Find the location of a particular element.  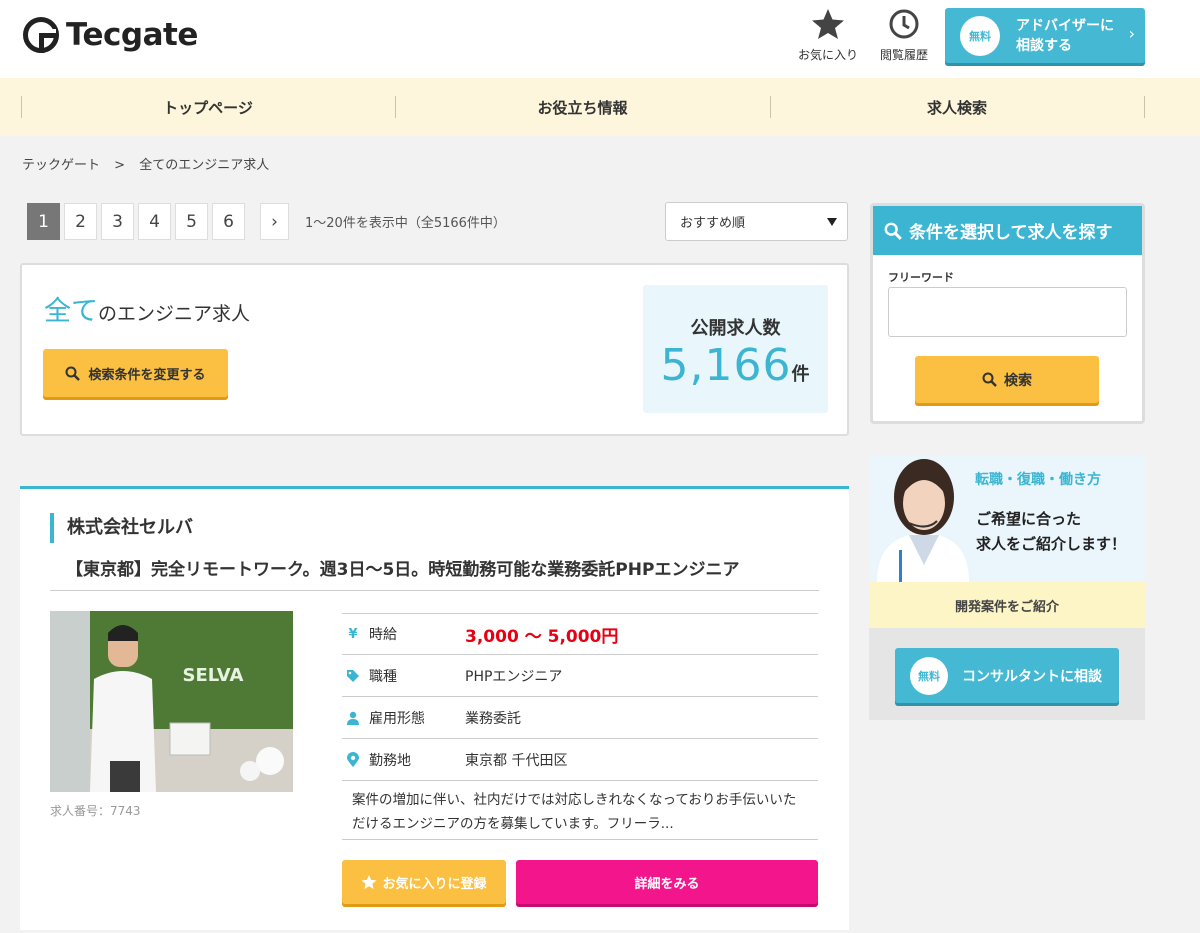

nav-item-top: トップページ is located at coordinates (208, 107).